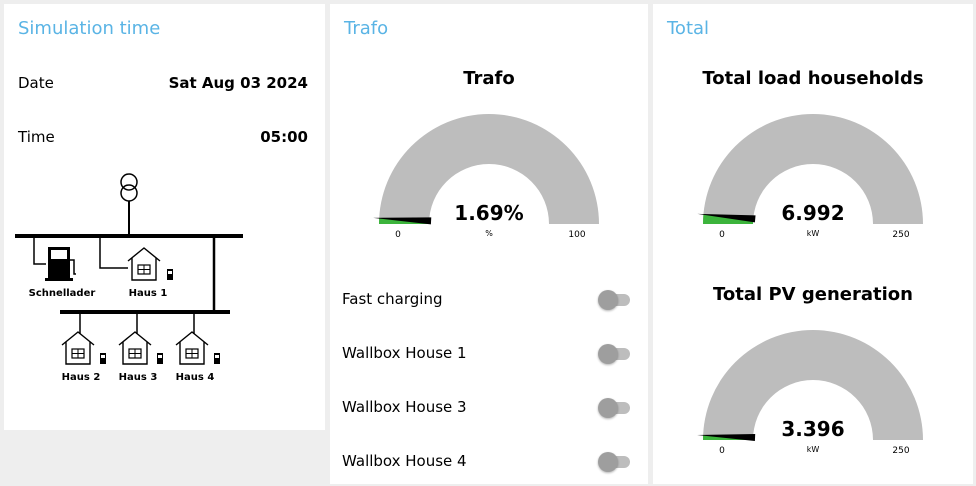 This screenshot has width=976, height=486. What do you see at coordinates (576, 235) in the screenshot?
I see `gauge-max: 100` at bounding box center [576, 235].